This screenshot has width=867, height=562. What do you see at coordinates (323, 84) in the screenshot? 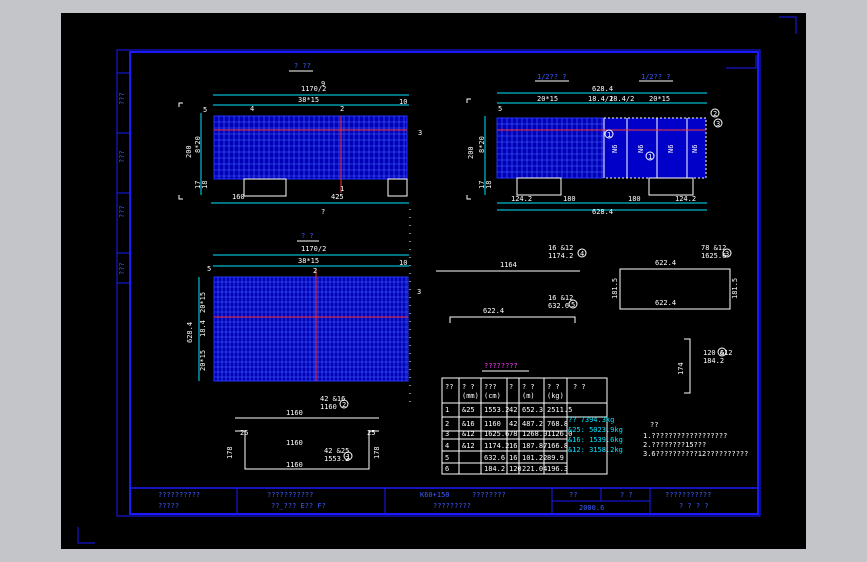
I see `top-mark-9: 9` at bounding box center [323, 84].